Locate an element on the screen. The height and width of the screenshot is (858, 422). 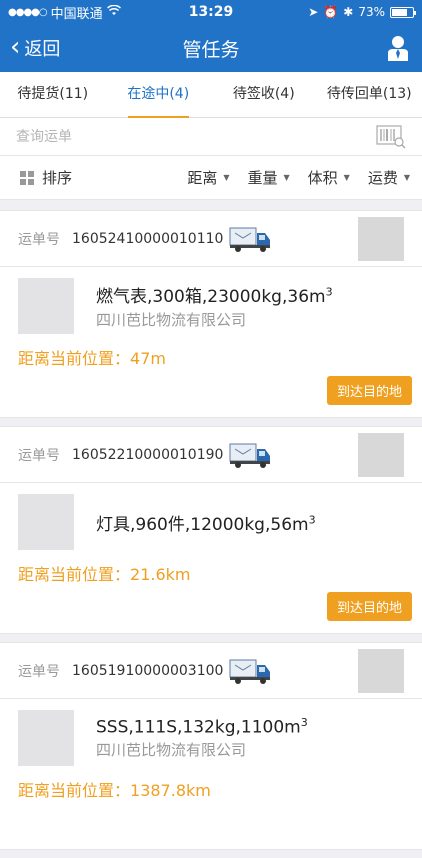
sort-filter-bar: 排序 距离 ▼ 重量 ▼ 体积 ▼ 运费 ▼ is located at coordinates (211, 178).